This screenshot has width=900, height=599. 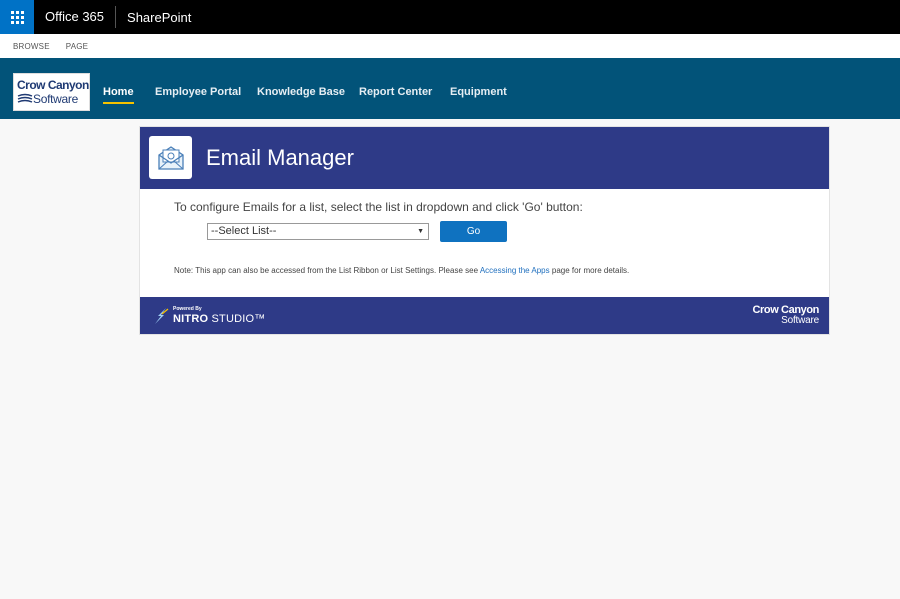 I want to click on nitro-rest-text: STUDIO™, so click(x=237, y=319).